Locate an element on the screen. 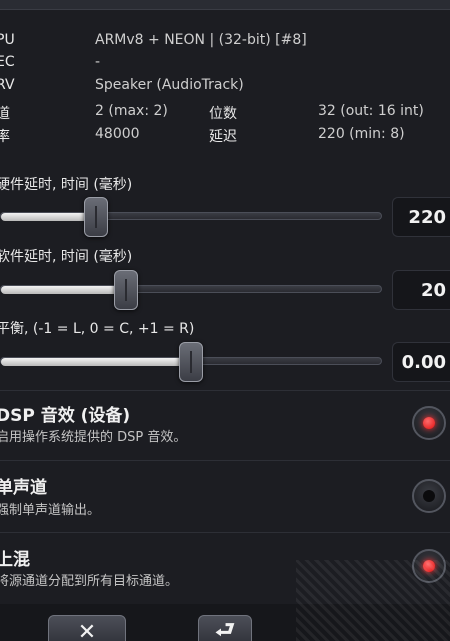 Image resolution: width=450 pixels, height=641 pixels. dsp-toggle is located at coordinates (429, 423).